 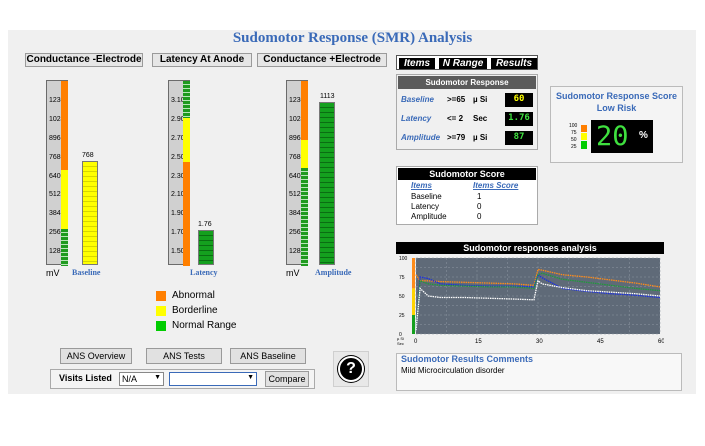 I want to click on x-tick-label: 45, so click(x=600, y=342).